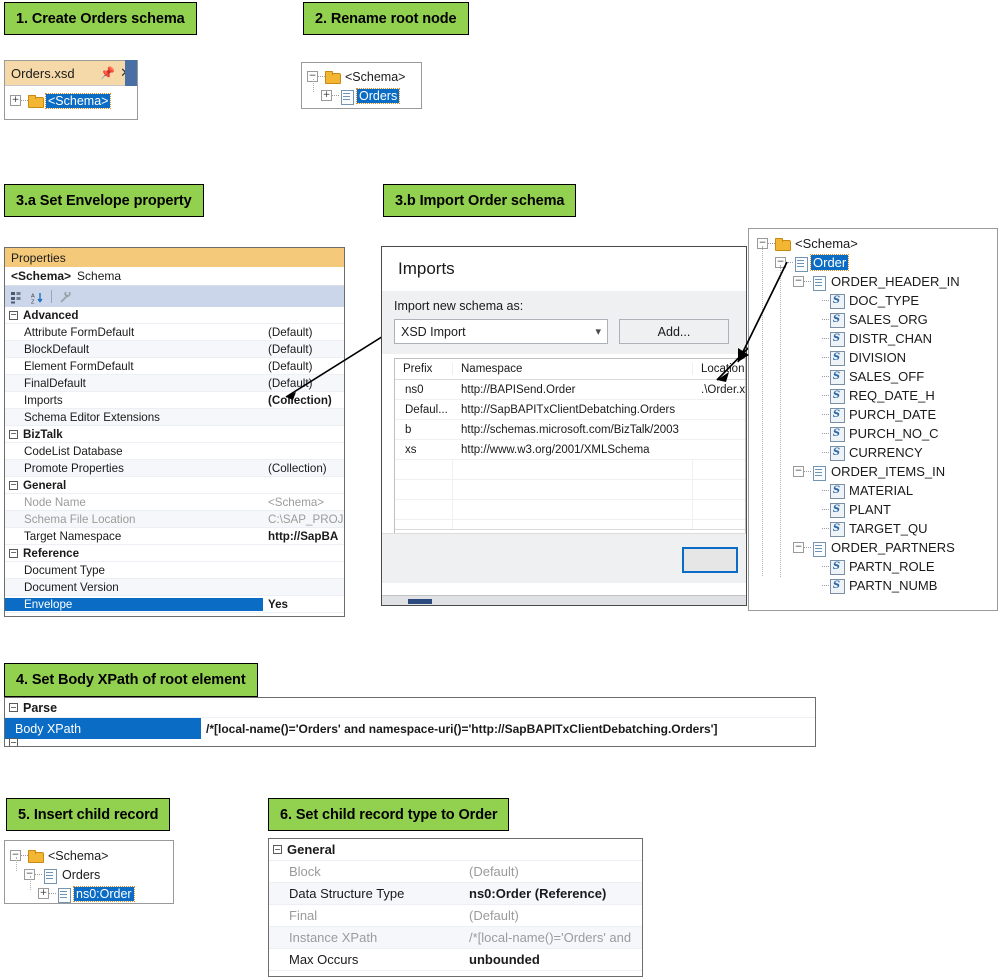 This screenshot has width=999, height=977. What do you see at coordinates (174, 468) in the screenshot?
I see `property-row: Promote Properties (Collection)` at bounding box center [174, 468].